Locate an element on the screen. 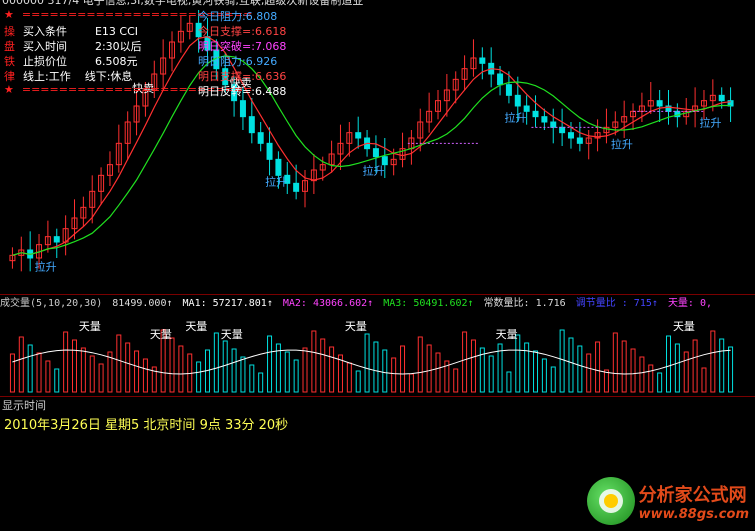 The width and height of the screenshot is (755, 531). logo-url: www.88gs.com is located at coordinates (693, 514).